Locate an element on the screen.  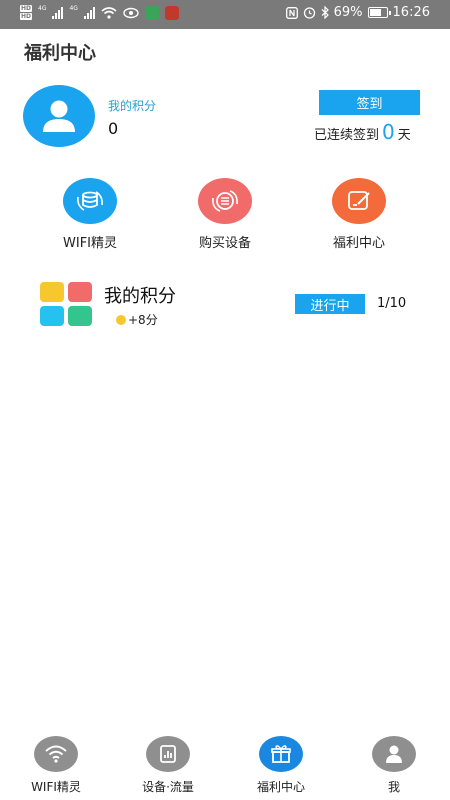
nav-item-wifi-sprite: WIFI精灵 is located at coordinates (56, 765).